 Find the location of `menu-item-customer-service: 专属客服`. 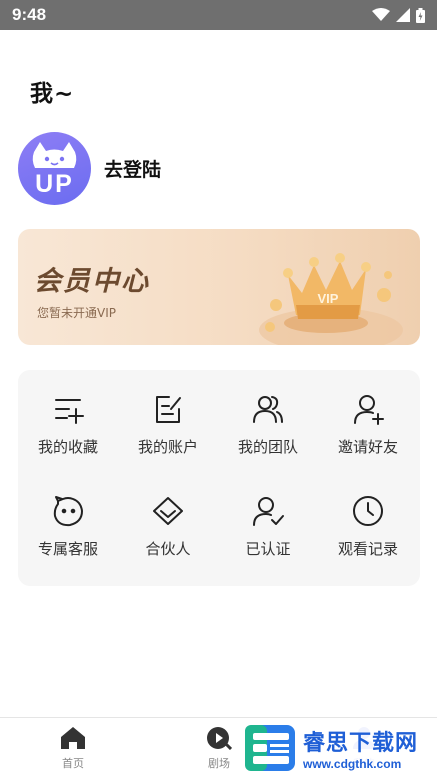

menu-item-customer-service: 专属客服 is located at coordinates (68, 526).